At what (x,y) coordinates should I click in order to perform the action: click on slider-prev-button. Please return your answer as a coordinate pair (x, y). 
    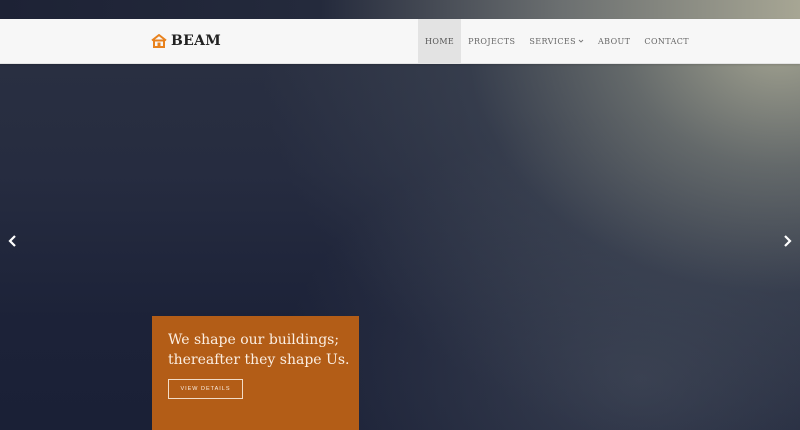
    Looking at the image, I should click on (13, 241).